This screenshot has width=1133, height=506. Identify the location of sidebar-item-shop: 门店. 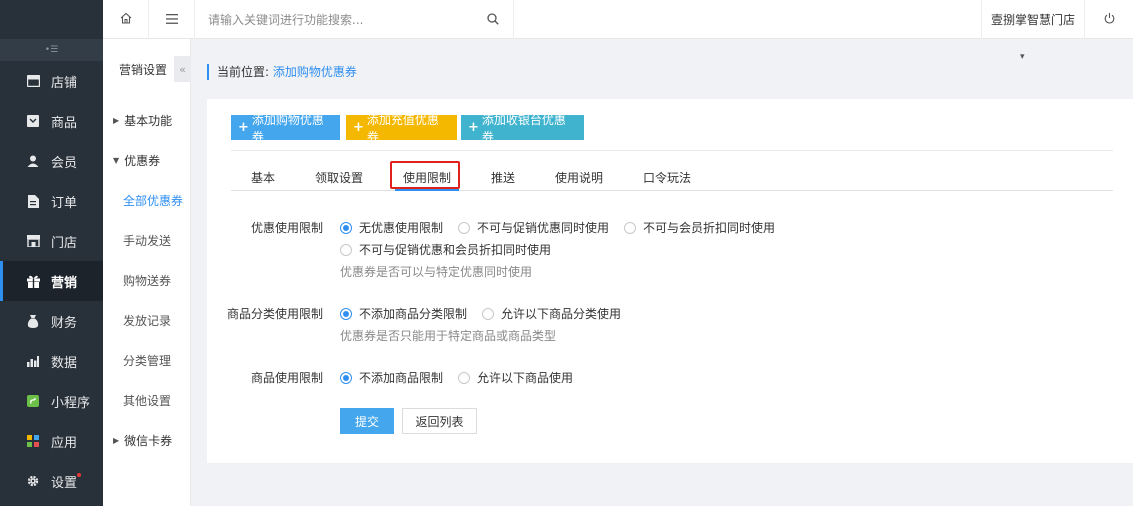
(51, 241).